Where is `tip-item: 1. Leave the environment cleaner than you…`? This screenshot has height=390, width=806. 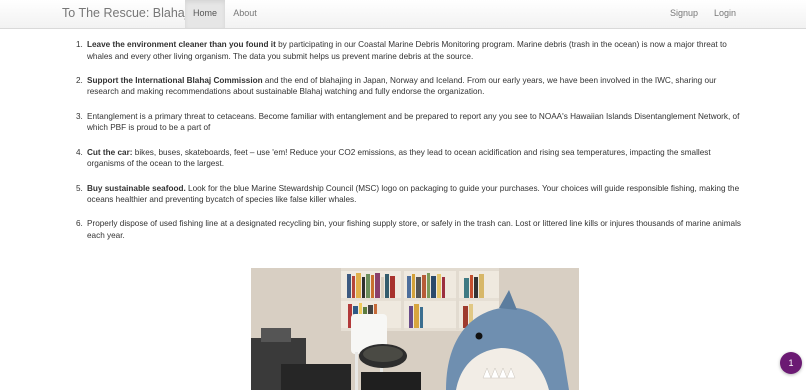
tip-item: 1. Leave the environment cleaner than you… is located at coordinates (411, 50).